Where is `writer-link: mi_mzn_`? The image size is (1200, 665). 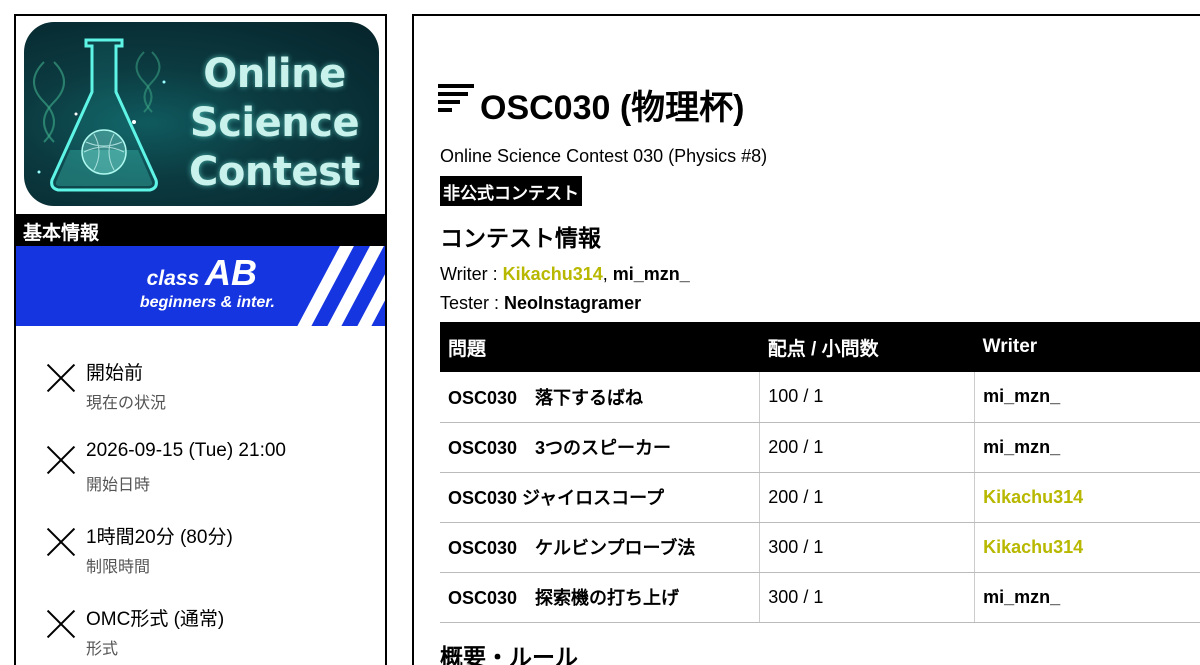 writer-link: mi_mzn_ is located at coordinates (651, 274).